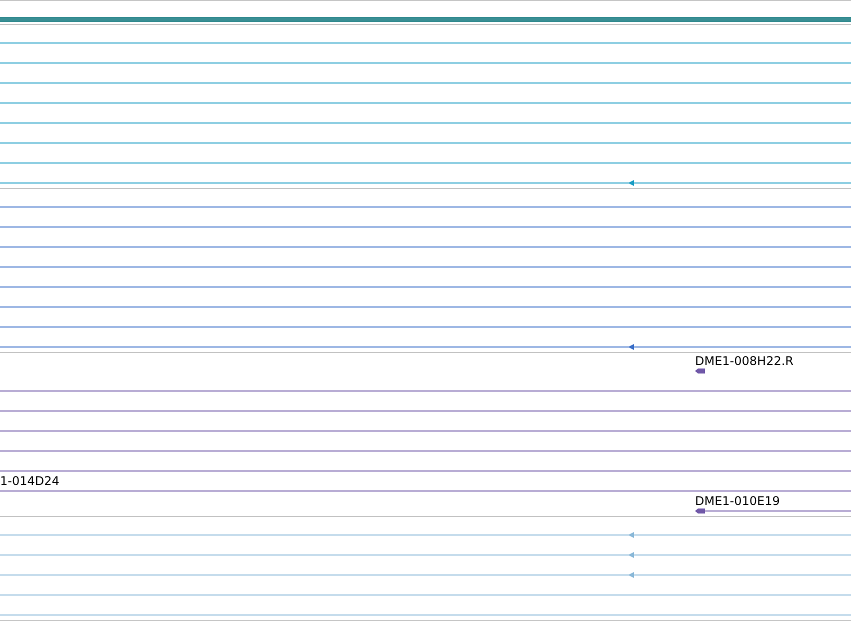 The height and width of the screenshot is (621, 851). What do you see at coordinates (744, 361) in the screenshot?
I see `feature-label: DME1-008H22.R` at bounding box center [744, 361].